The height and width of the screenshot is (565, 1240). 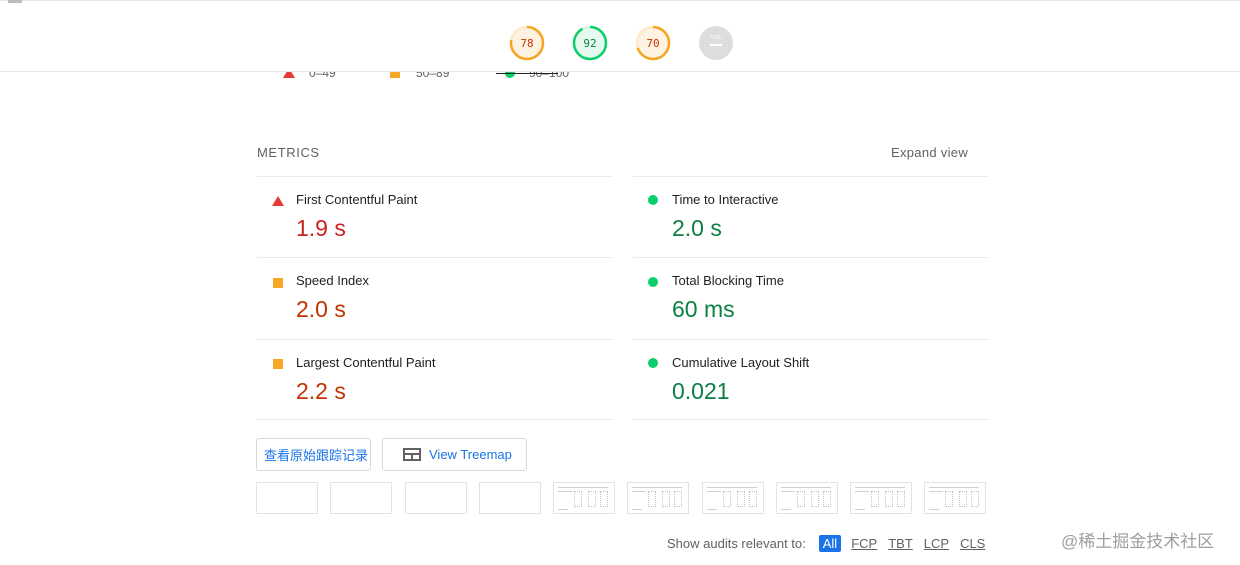 What do you see at coordinates (333, 280) in the screenshot?
I see `metric-name: Speed Index` at bounding box center [333, 280].